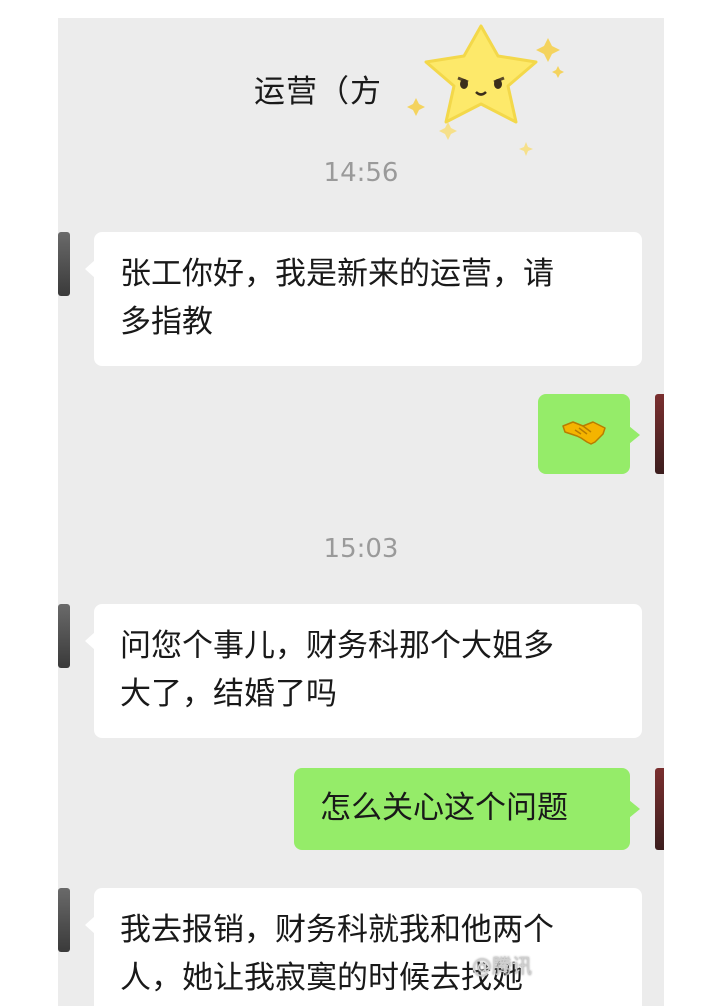 This screenshot has width=716, height=1006. I want to click on handshake-emoji-icon, so click(584, 433).